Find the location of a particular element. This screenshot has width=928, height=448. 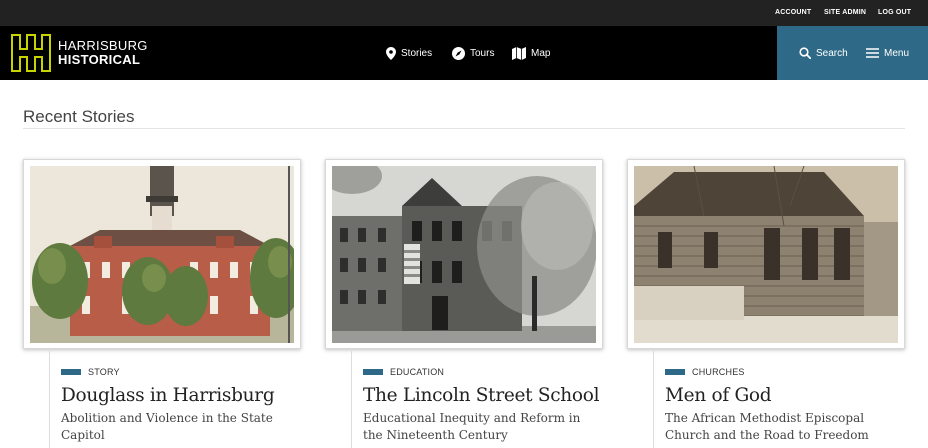

search-button: Search is located at coordinates (823, 53).